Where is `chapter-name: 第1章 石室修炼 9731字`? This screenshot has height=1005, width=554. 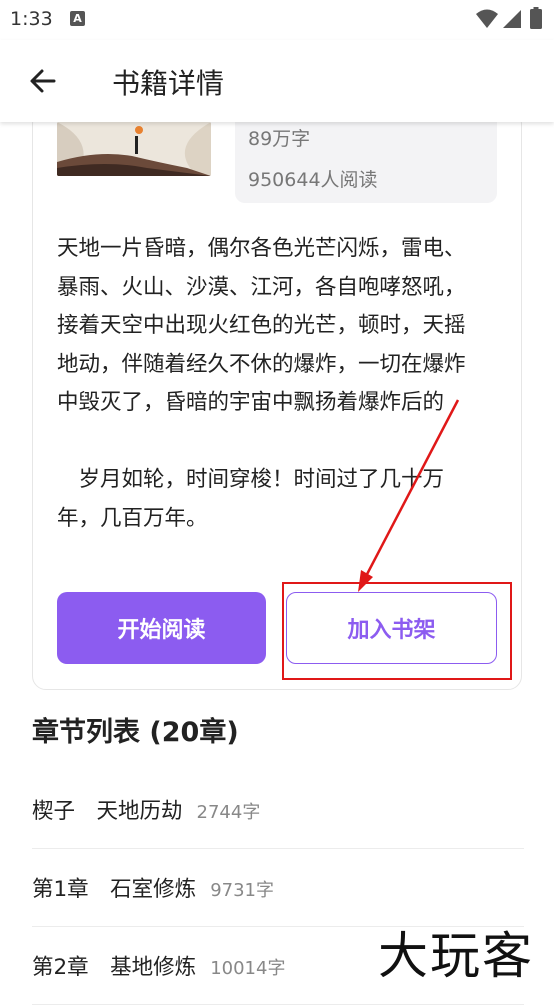 chapter-name: 第1章 石室修炼 9731字 is located at coordinates (153, 887).